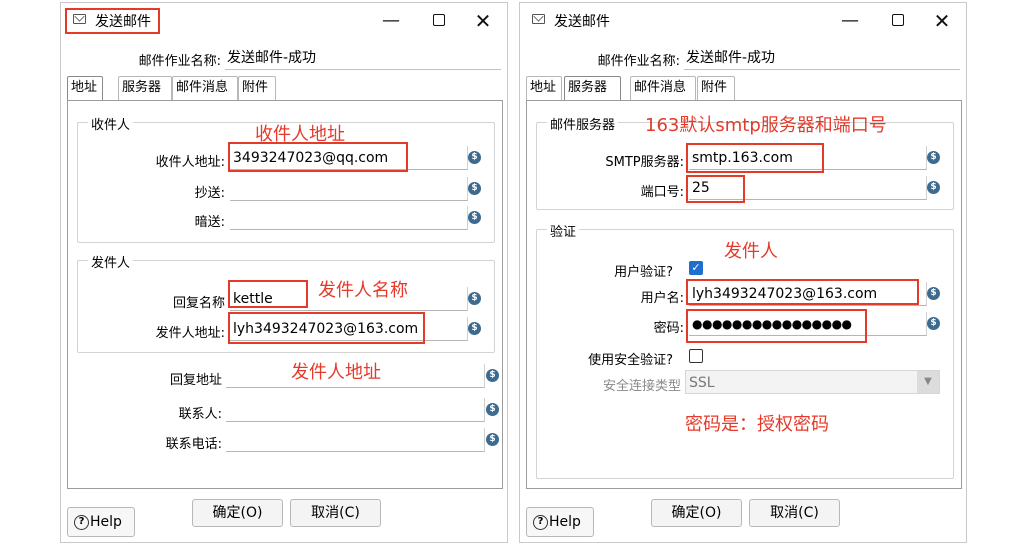 Image resolution: width=1020 pixels, height=551 pixels. I want to click on chevron-down-icon: ▼, so click(928, 382).